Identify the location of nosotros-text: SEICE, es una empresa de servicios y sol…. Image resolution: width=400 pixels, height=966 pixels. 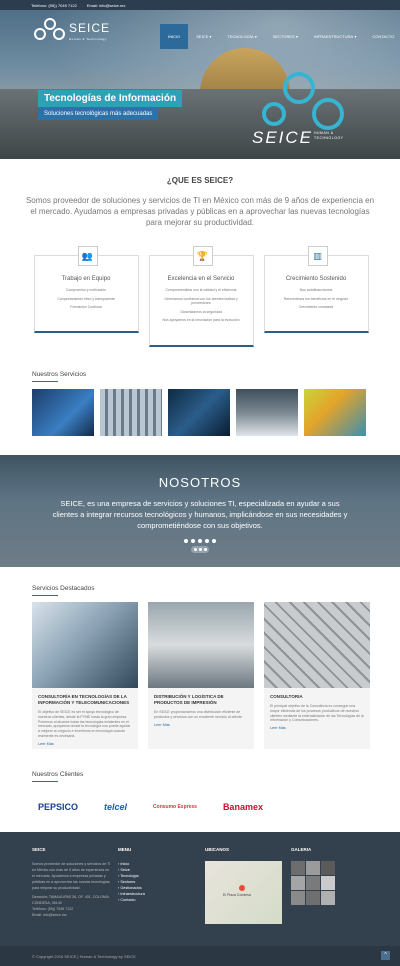
(200, 514).